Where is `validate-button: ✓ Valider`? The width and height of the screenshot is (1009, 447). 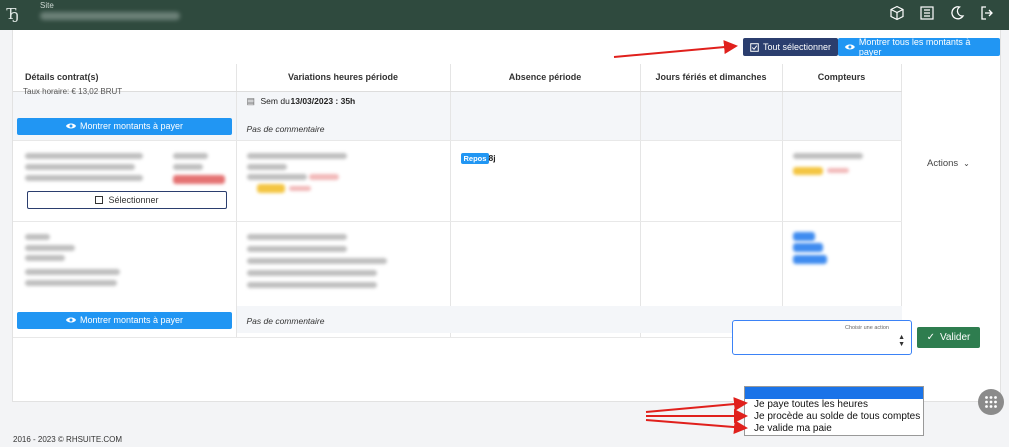
validate-button: ✓ Valider is located at coordinates (948, 337).